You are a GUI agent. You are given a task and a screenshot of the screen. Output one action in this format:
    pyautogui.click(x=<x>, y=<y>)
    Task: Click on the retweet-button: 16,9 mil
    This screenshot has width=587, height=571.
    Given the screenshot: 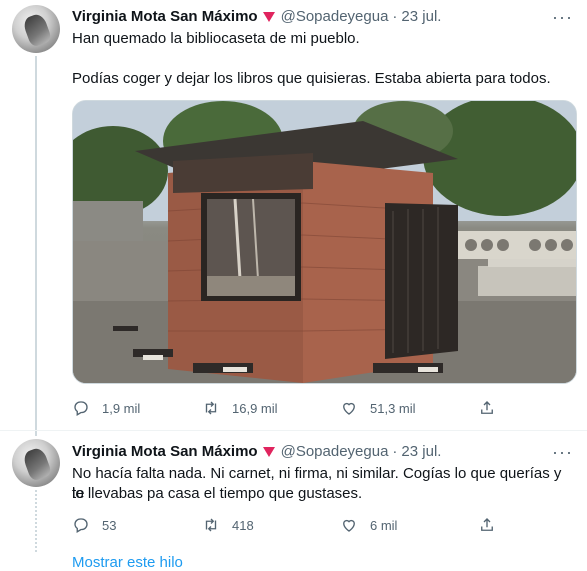 What is the action you would take?
    pyautogui.click(x=240, y=408)
    